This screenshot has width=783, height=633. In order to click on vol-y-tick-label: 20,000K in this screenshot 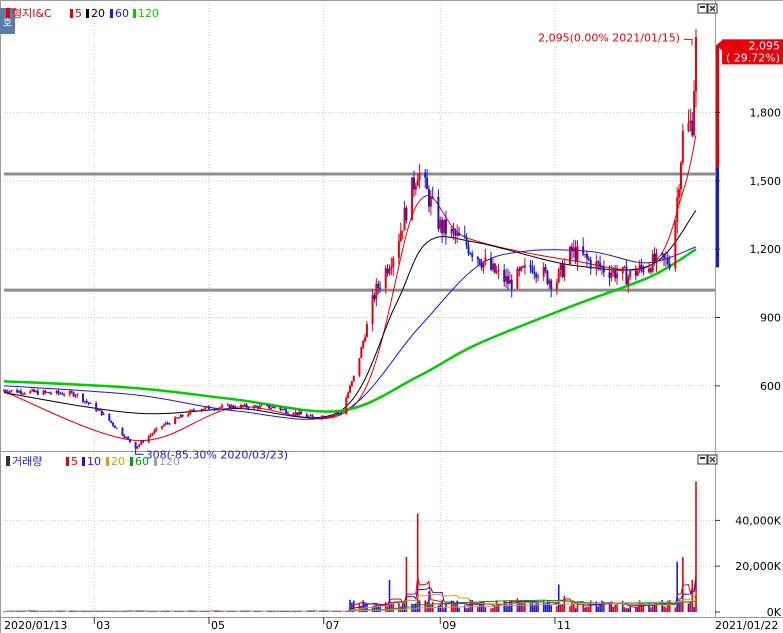, I will do `click(758, 566)`.